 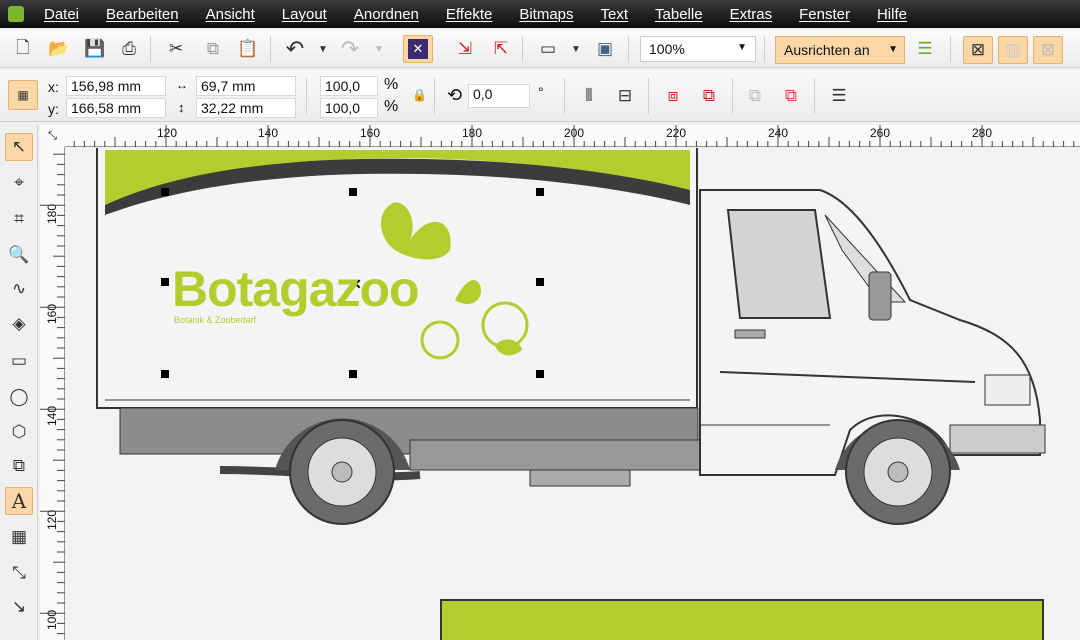 What do you see at coordinates (23, 95) in the screenshot?
I see `reference-point-icon: ▦` at bounding box center [23, 95].